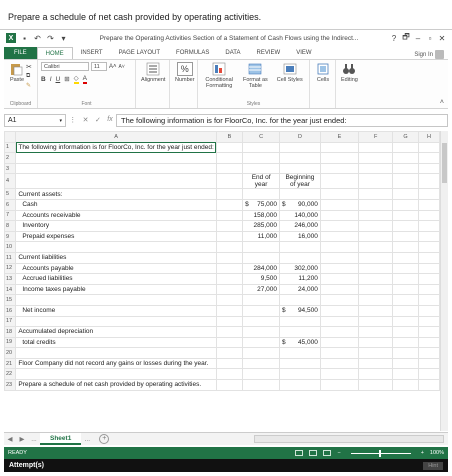 The width and height of the screenshot is (452, 476). Describe the element at coordinates (269, 53) in the screenshot. I see `tab-review: REVIEW` at that location.